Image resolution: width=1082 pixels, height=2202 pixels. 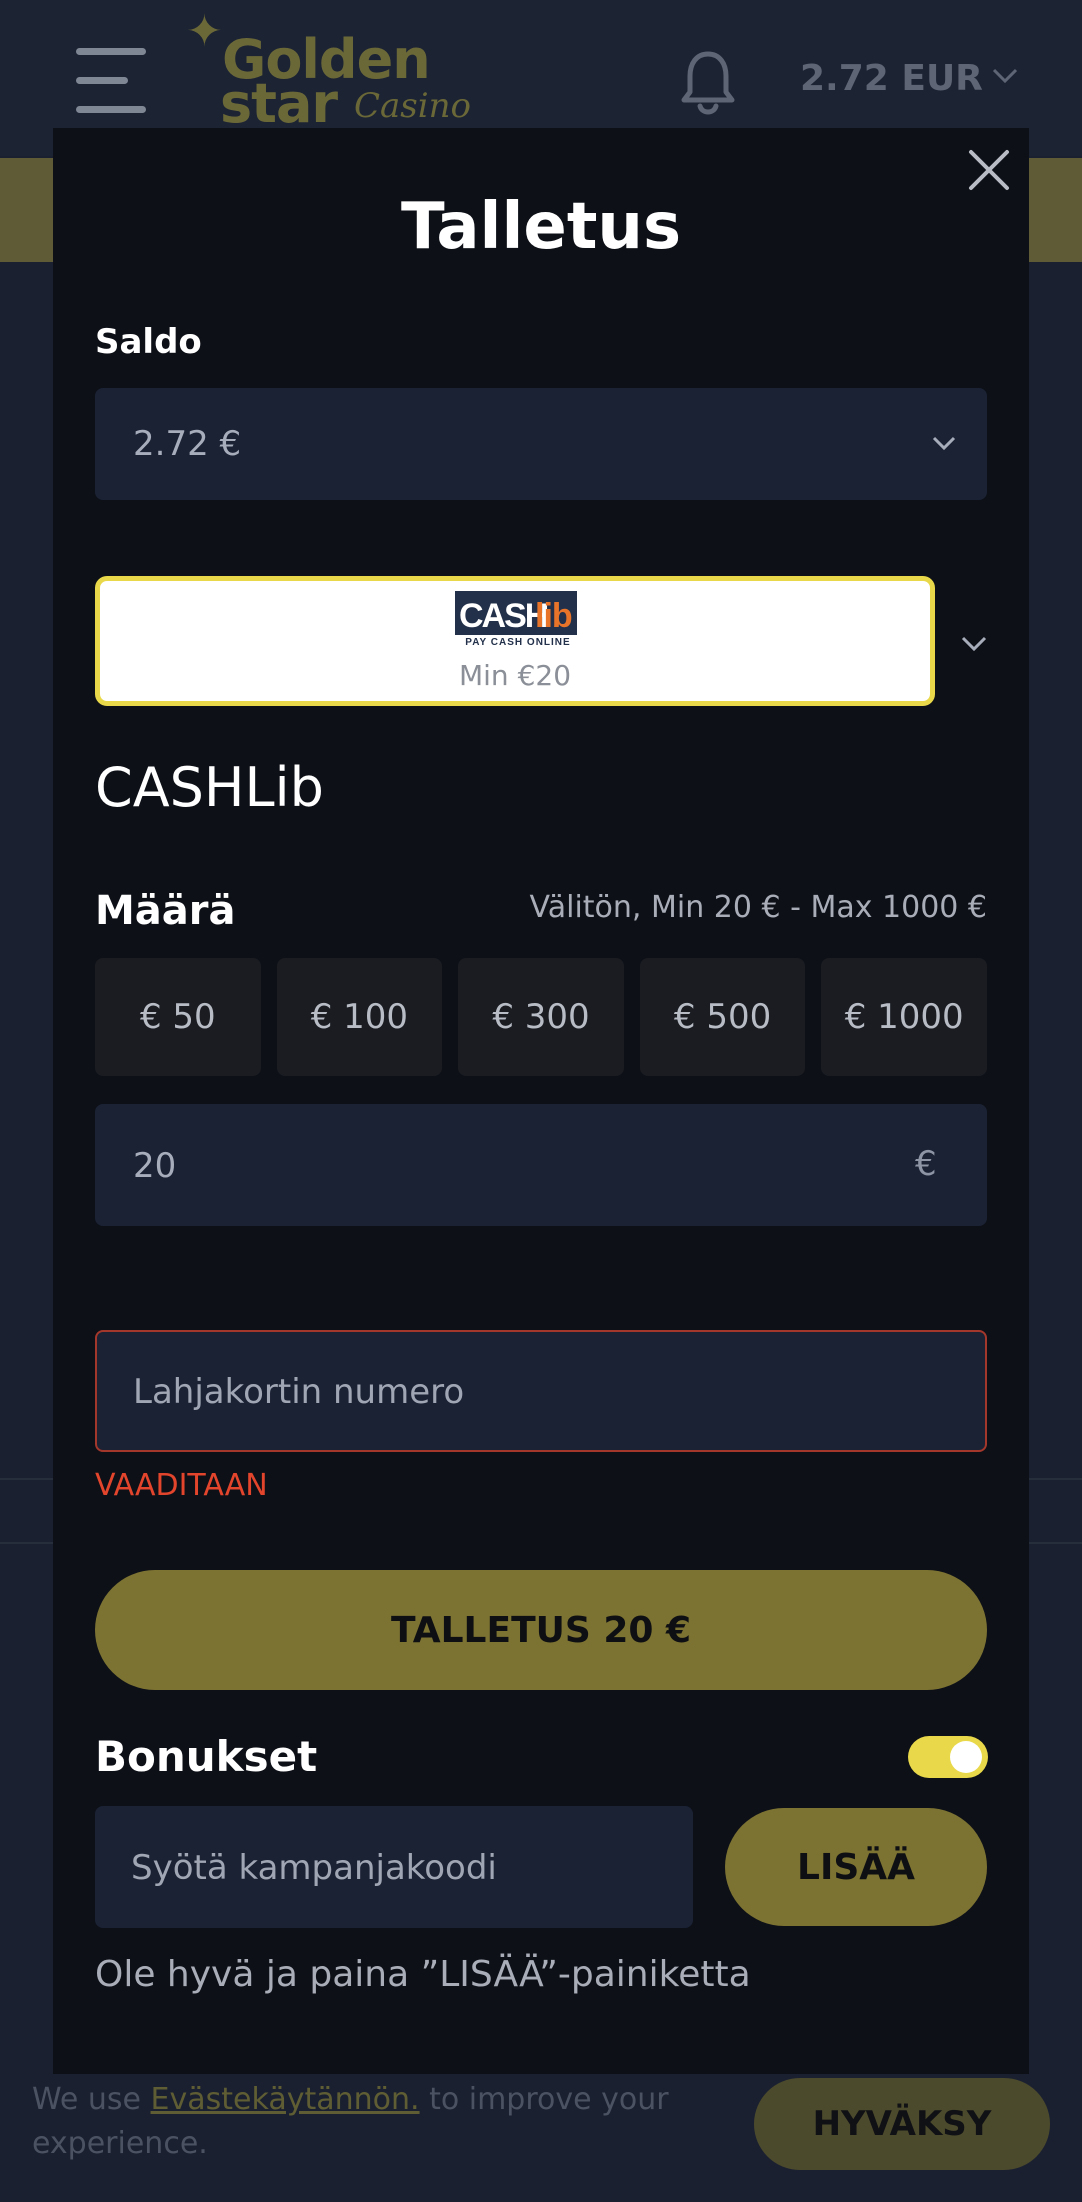 I want to click on bonus-toggle, so click(x=948, y=1757).